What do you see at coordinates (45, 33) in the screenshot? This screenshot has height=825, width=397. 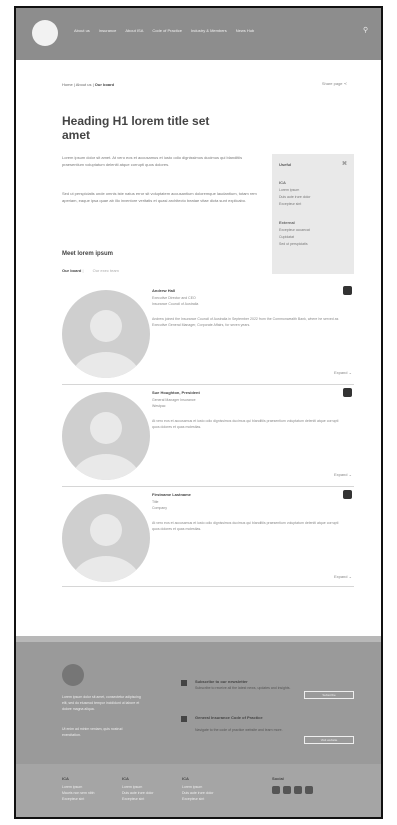 I see `site-logo` at bounding box center [45, 33].